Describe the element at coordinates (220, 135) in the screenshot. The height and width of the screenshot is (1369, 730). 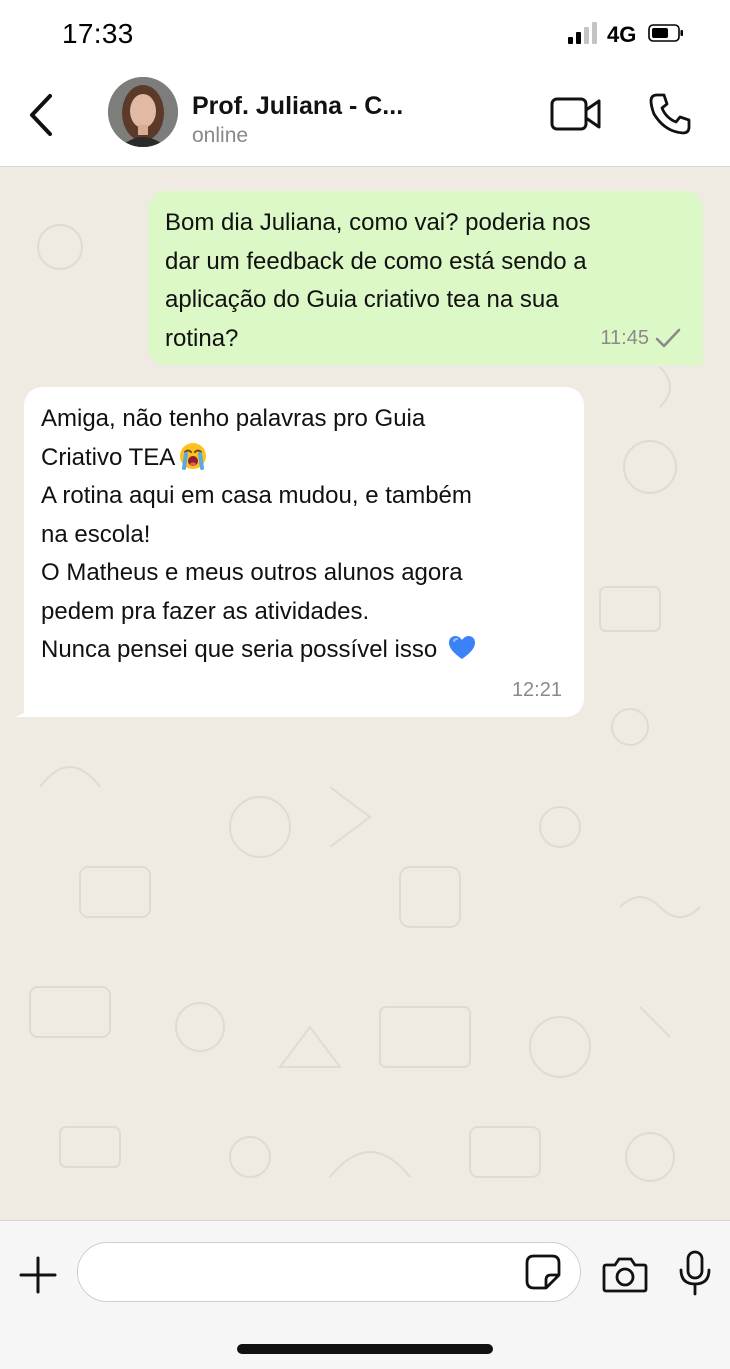
I see `contact-status: online` at that location.